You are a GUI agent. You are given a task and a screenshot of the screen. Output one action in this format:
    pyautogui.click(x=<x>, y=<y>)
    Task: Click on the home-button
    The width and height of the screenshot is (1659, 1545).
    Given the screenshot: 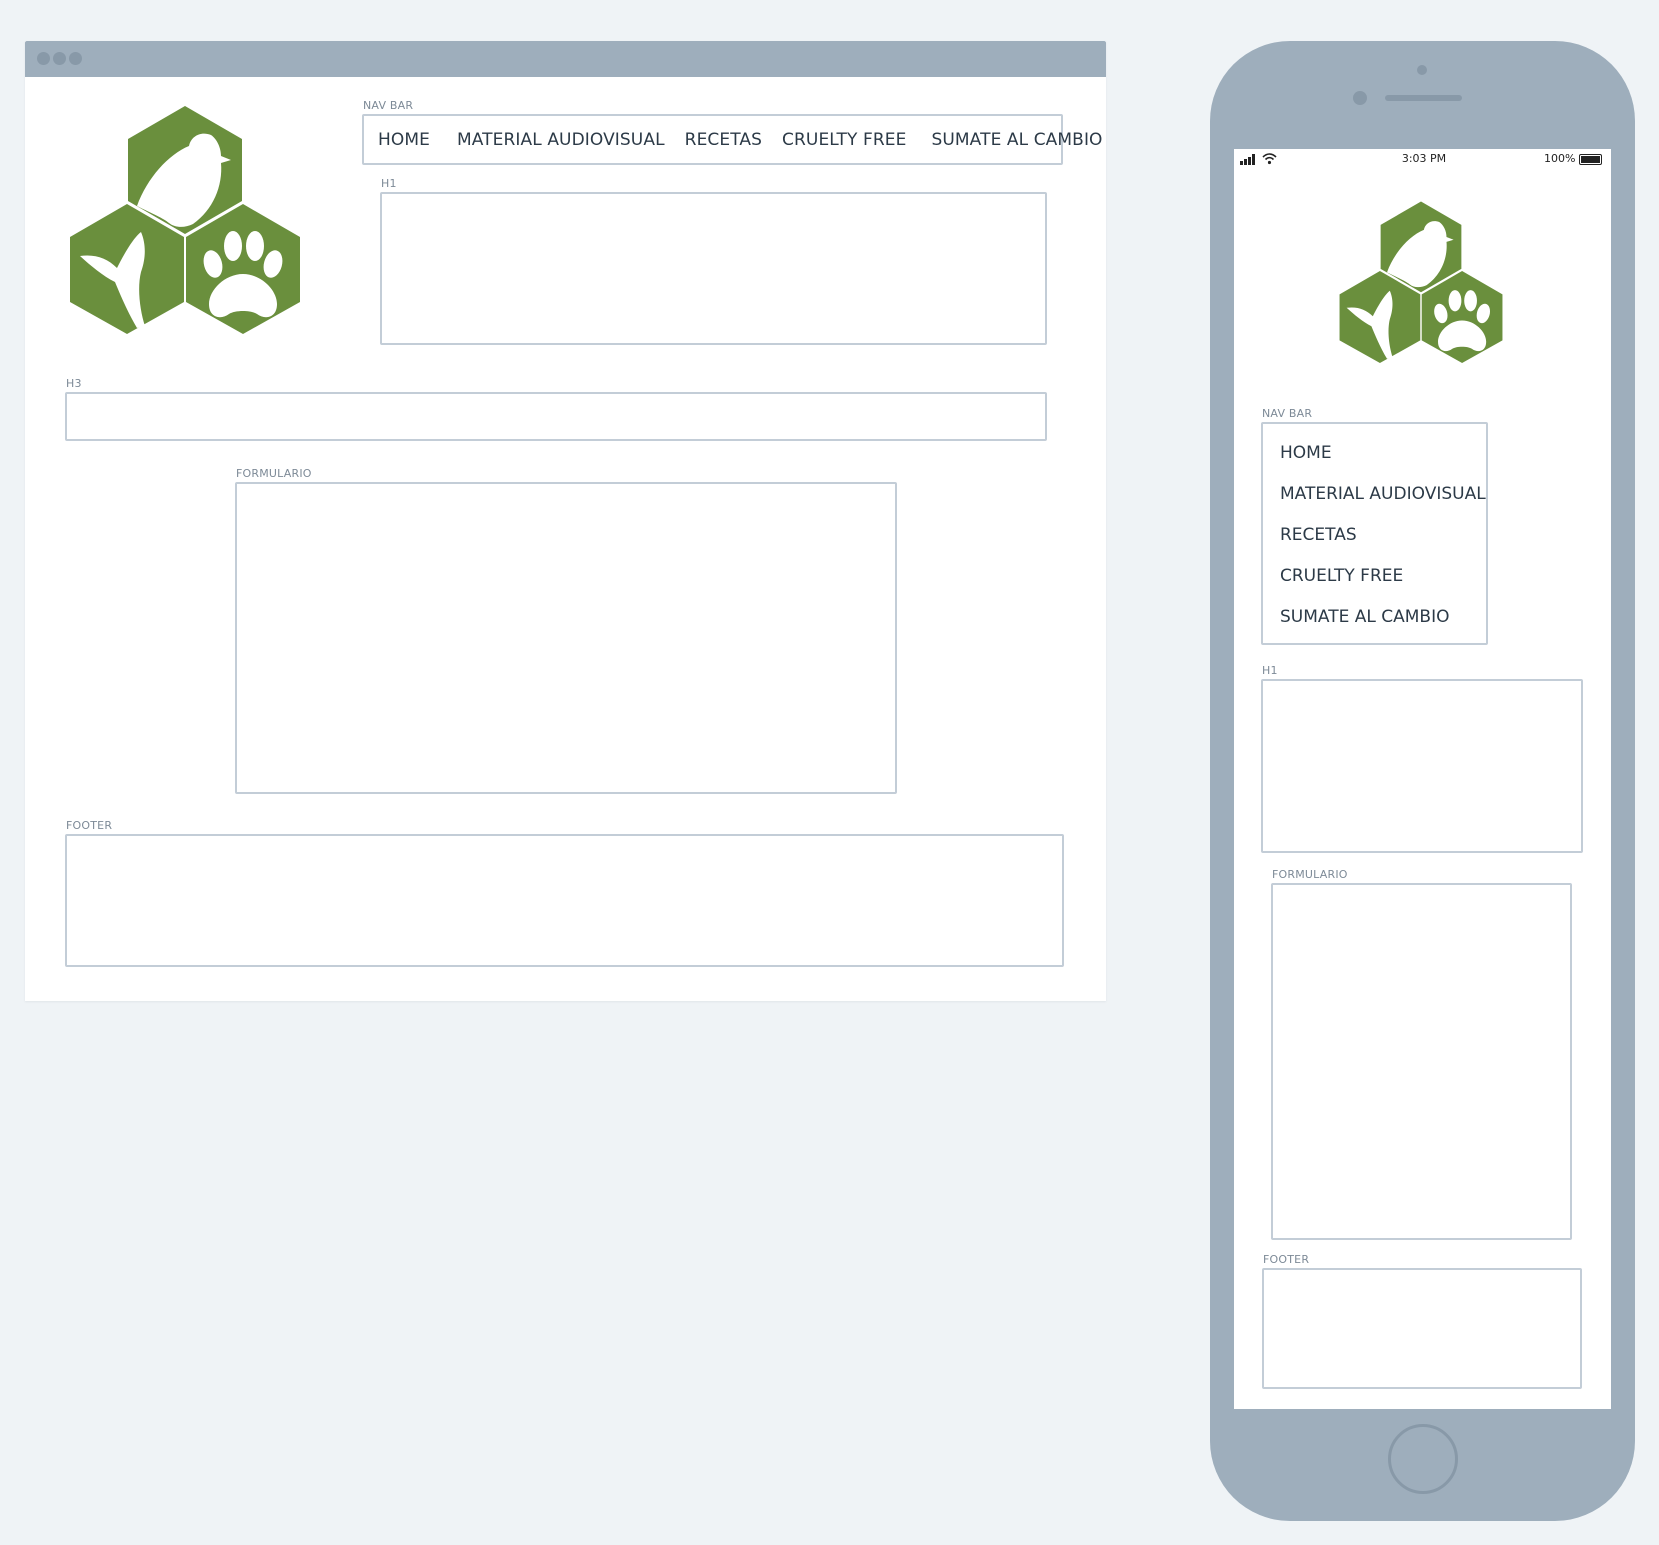 What is the action you would take?
    pyautogui.click(x=1423, y=1459)
    